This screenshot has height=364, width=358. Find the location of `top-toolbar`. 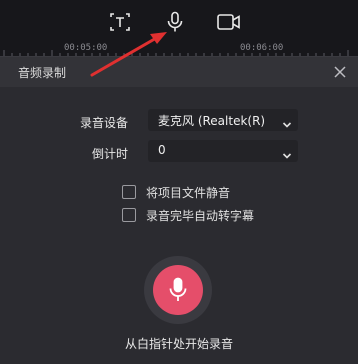

top-toolbar is located at coordinates (179, 19).